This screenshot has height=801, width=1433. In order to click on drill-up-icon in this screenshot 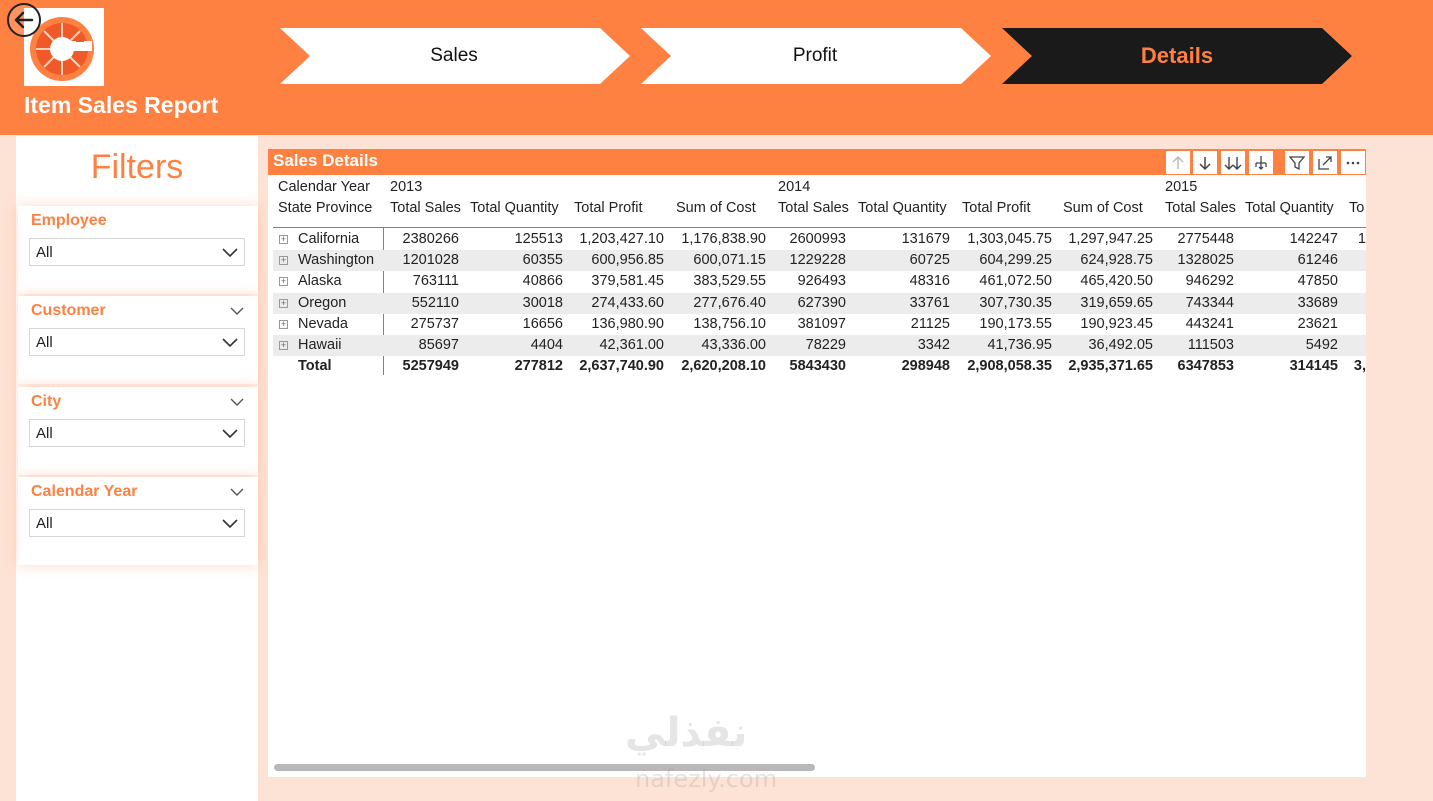, I will do `click(1178, 162)`.